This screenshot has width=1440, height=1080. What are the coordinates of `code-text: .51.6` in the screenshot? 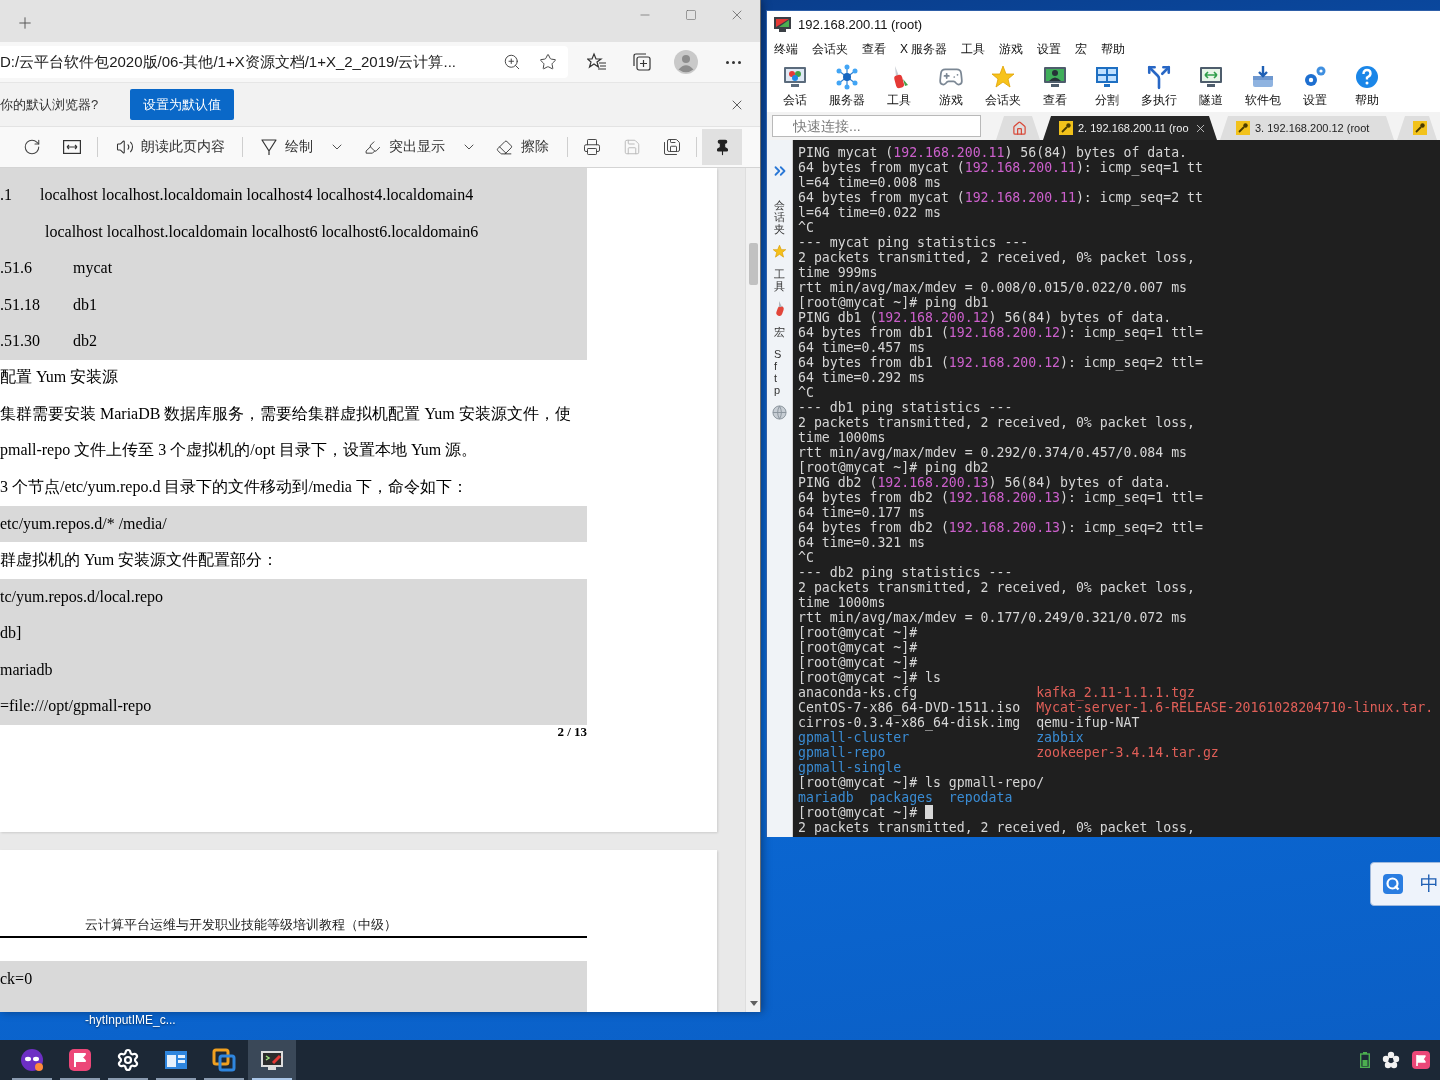 It's located at (16, 268).